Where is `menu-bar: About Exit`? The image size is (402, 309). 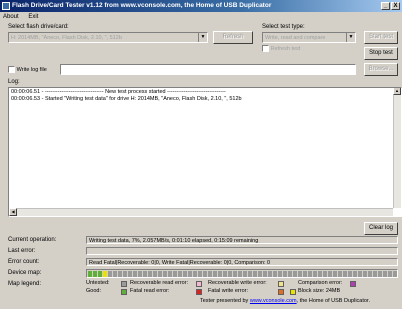
menu-bar: About Exit is located at coordinates (201, 17).